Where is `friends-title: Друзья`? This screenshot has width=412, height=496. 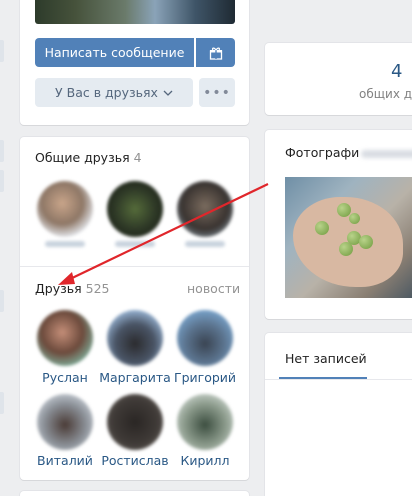 friends-title: Друзья is located at coordinates (58, 288).